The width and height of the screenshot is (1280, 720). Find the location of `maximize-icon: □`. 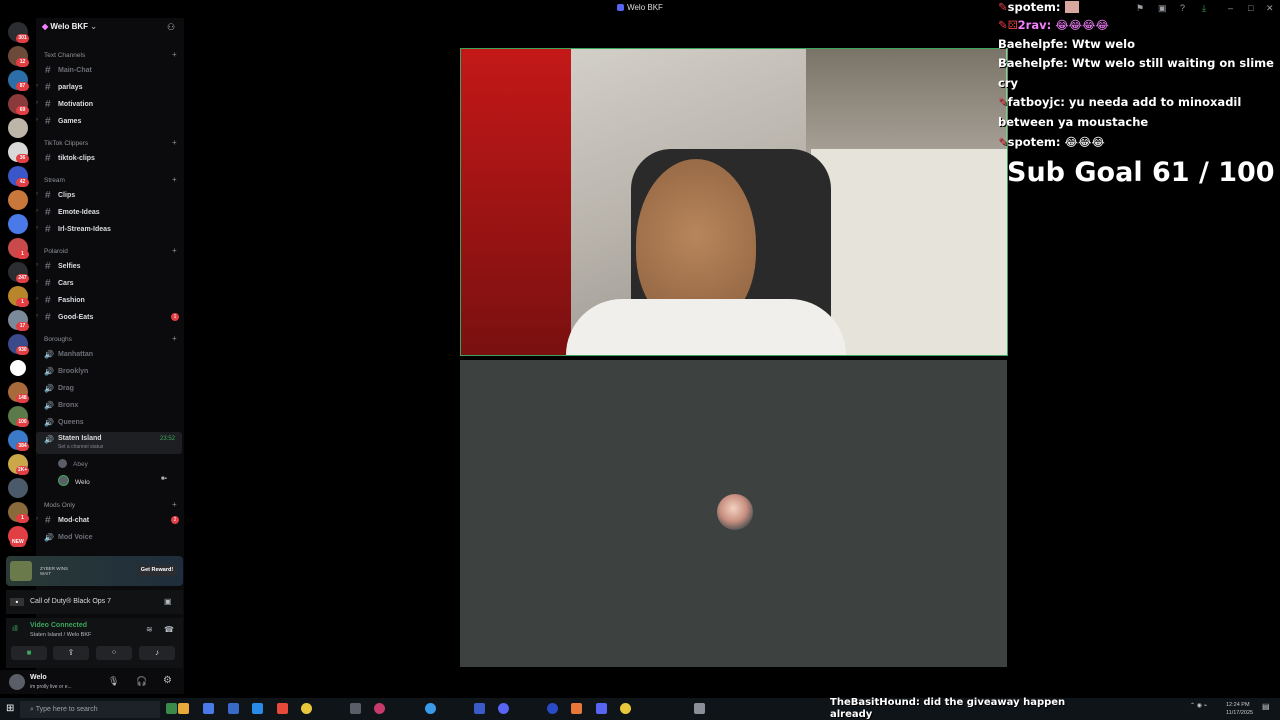

maximize-icon: □ is located at coordinates (1250, 8).